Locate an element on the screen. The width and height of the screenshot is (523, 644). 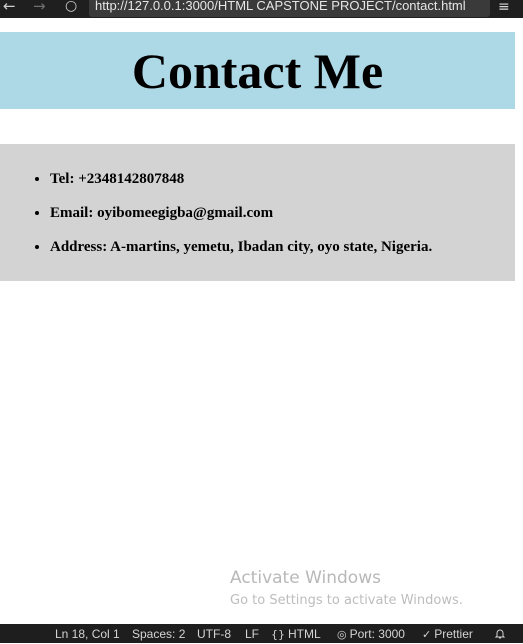
notifications-bell-icon is located at coordinates (500, 635).